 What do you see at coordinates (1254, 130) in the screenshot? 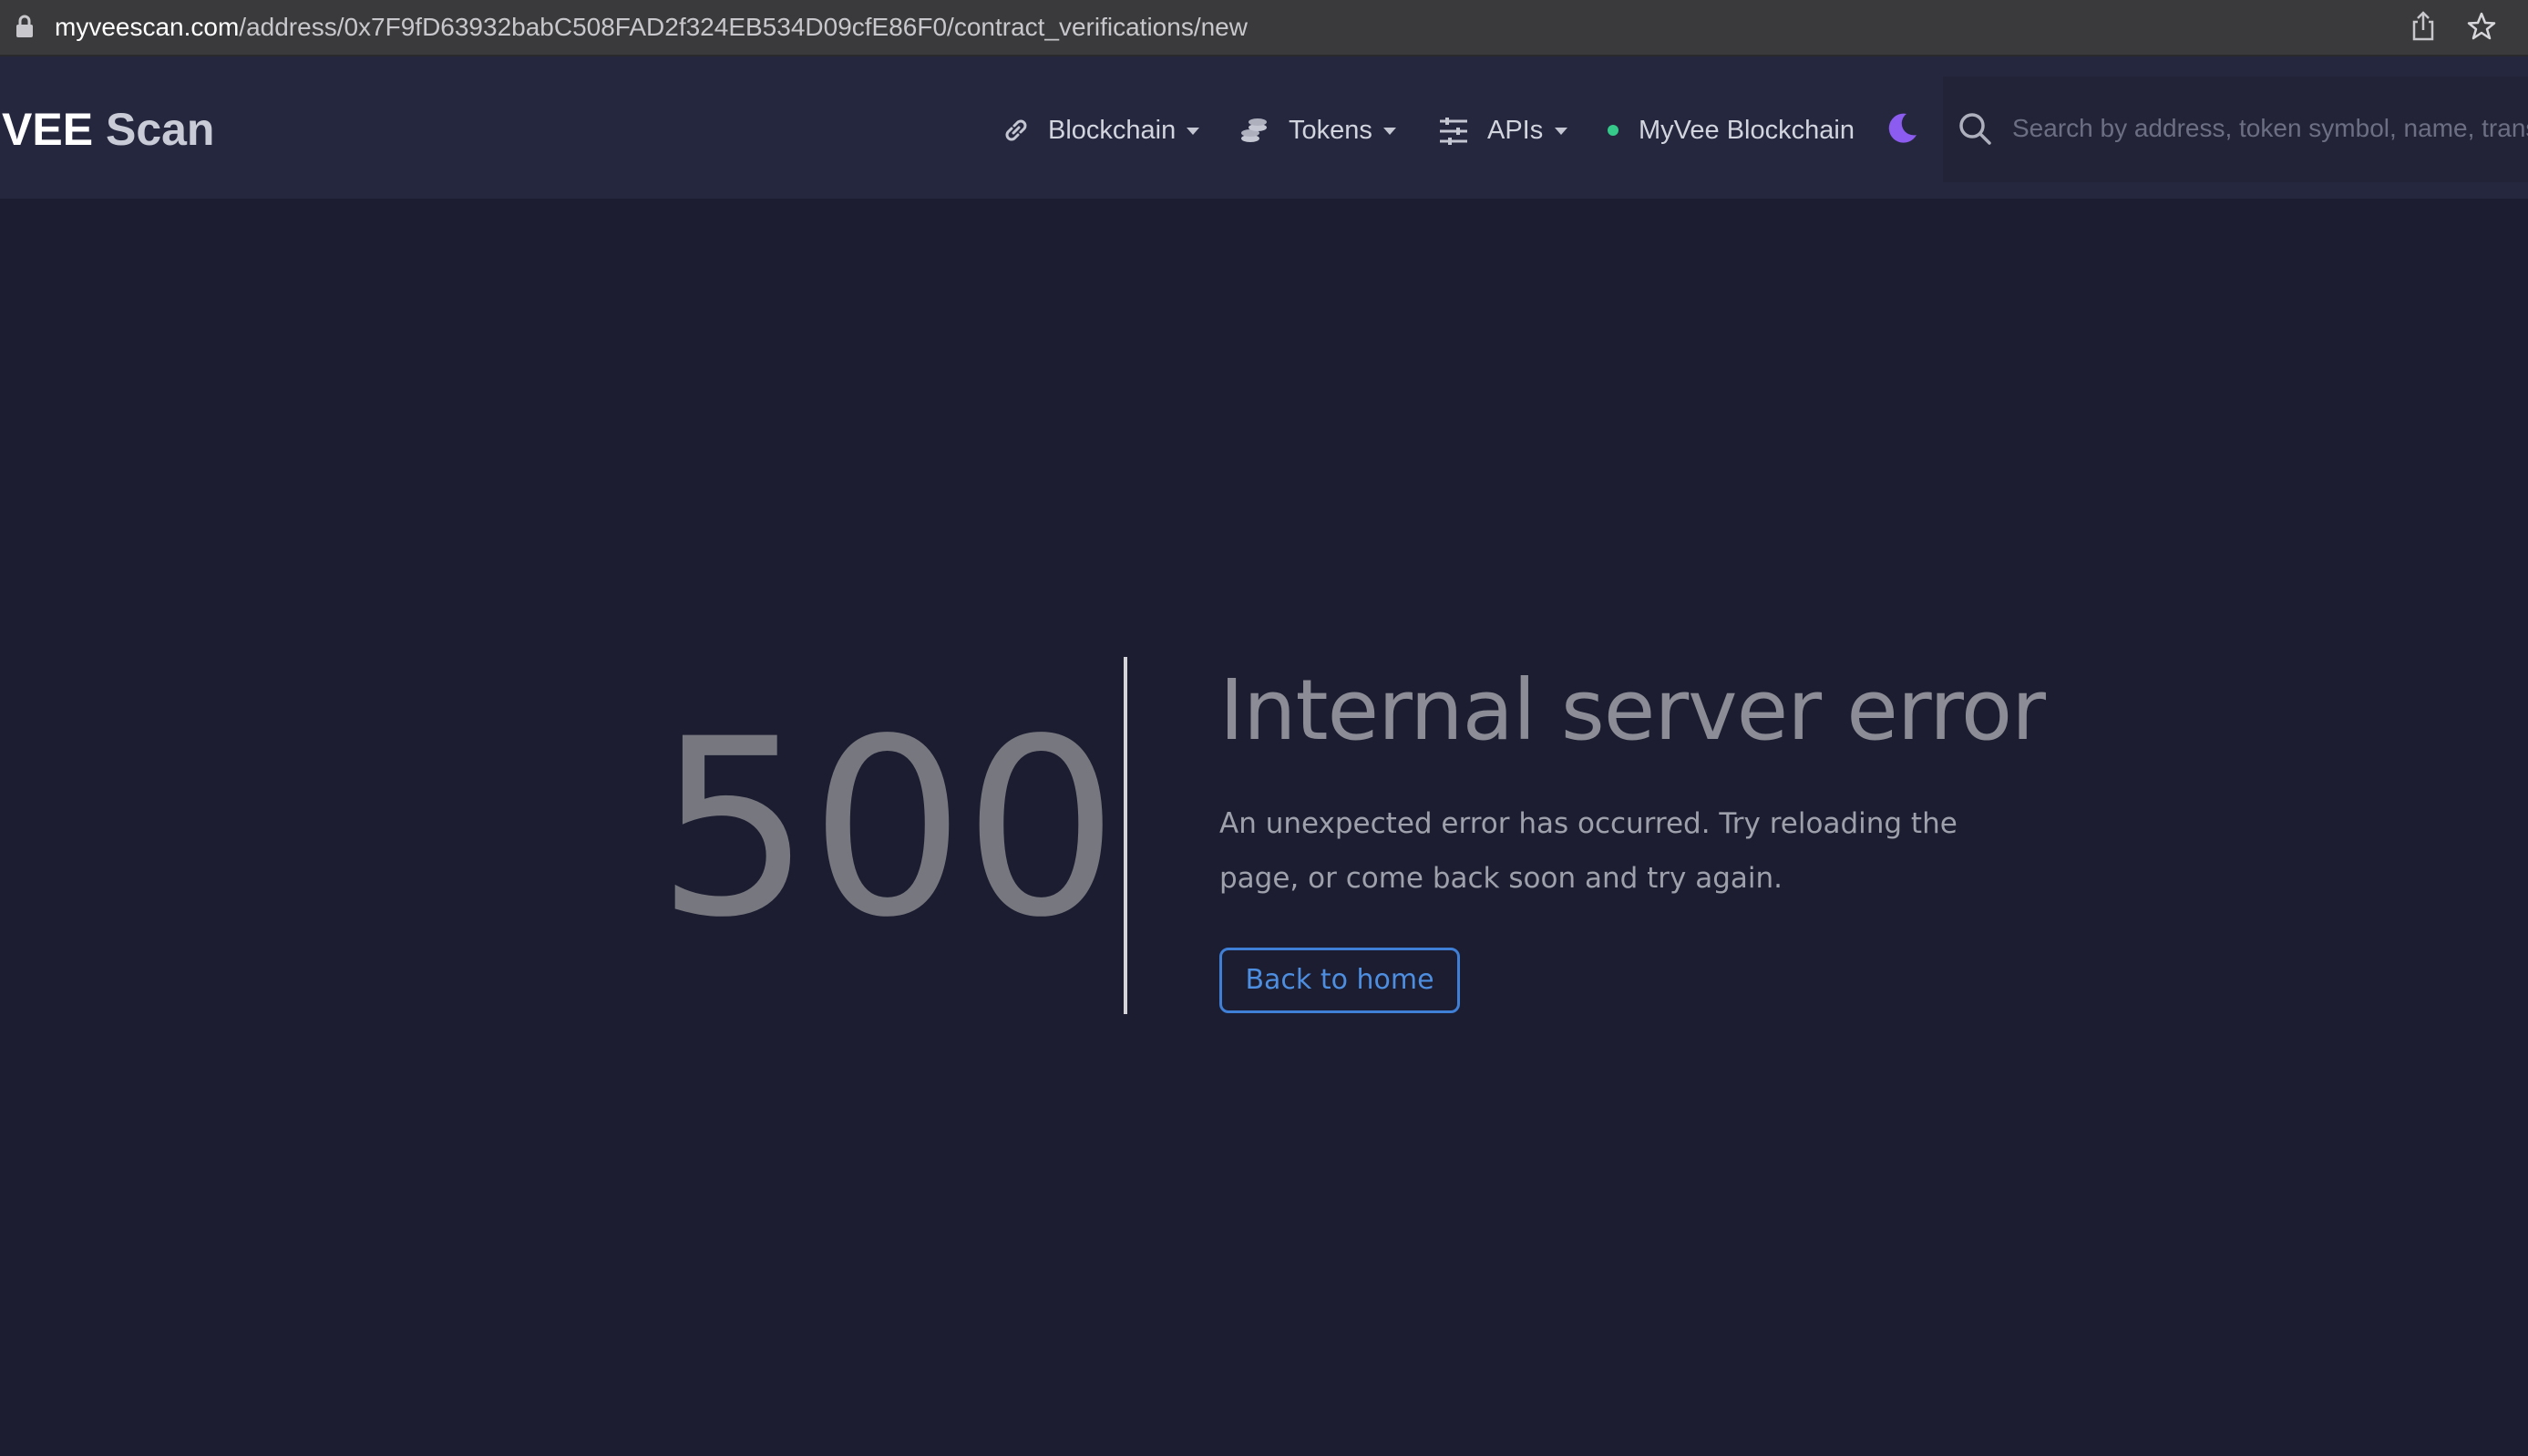
I see `coins-icon` at bounding box center [1254, 130].